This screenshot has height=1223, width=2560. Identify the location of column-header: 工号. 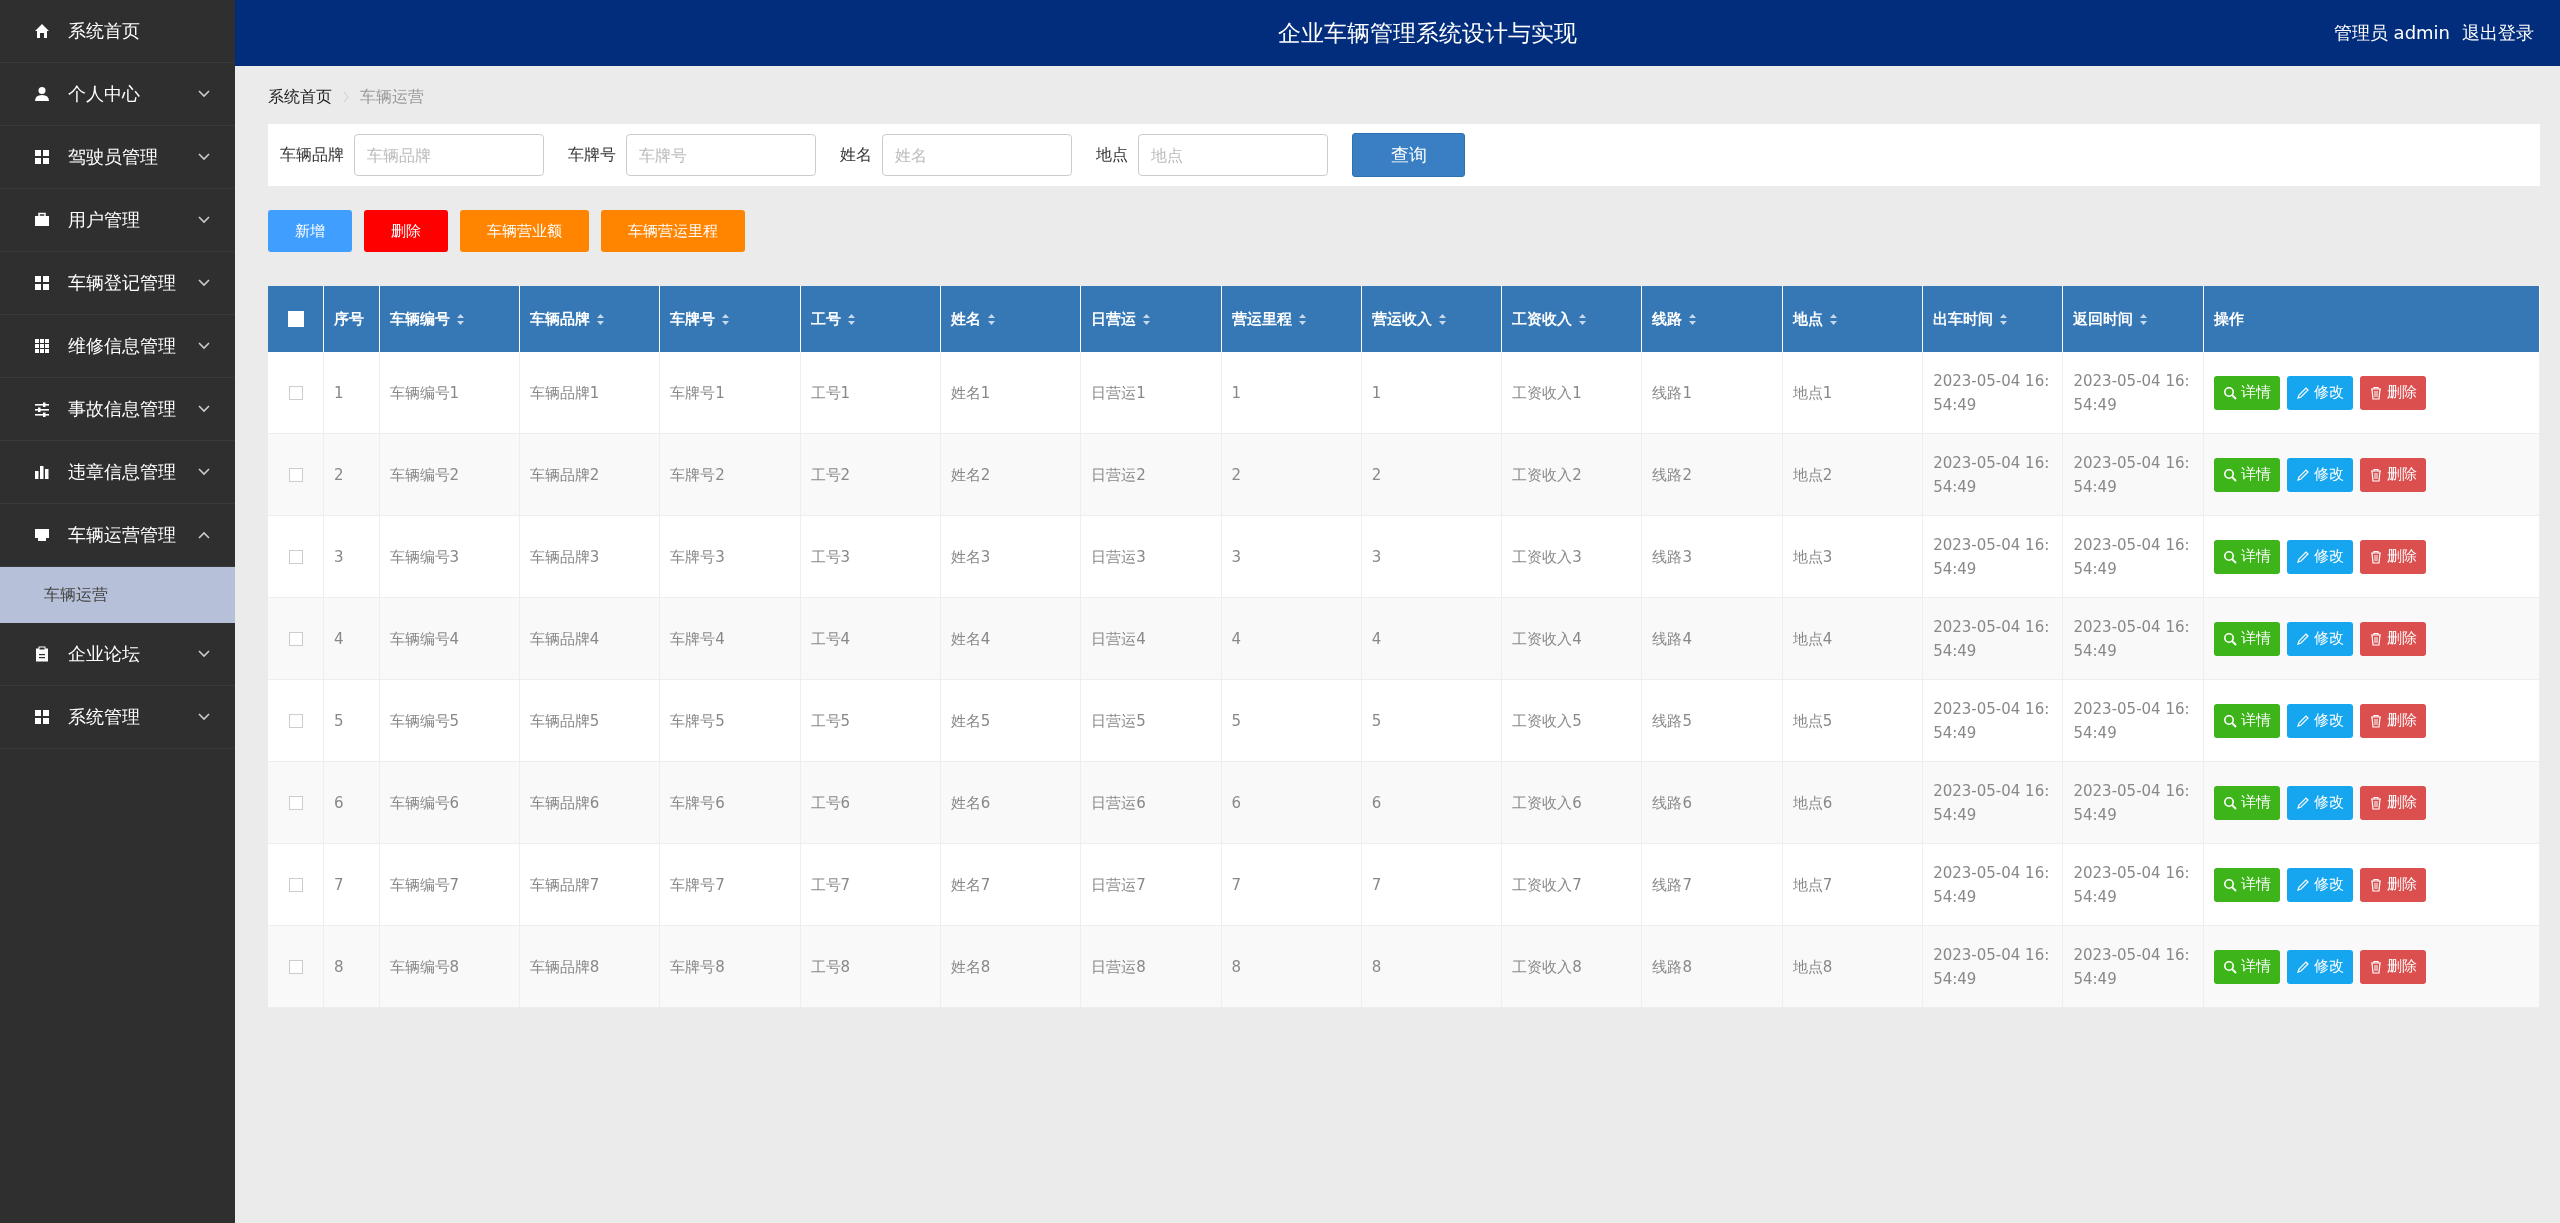
(870, 319).